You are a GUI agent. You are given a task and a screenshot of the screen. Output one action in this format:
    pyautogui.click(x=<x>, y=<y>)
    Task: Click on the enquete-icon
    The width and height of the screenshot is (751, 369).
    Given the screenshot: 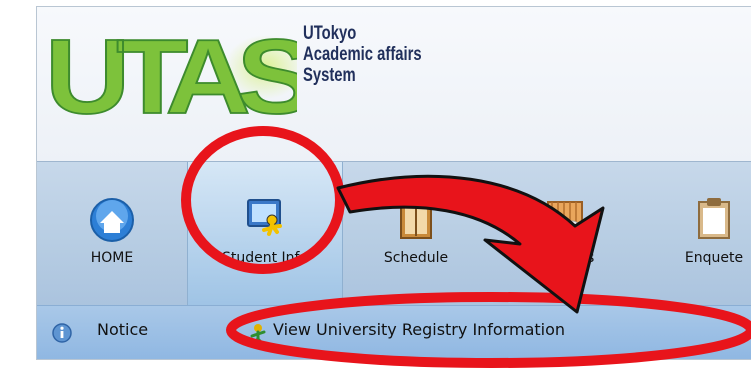 What is the action you would take?
    pyautogui.click(x=714, y=218)
    